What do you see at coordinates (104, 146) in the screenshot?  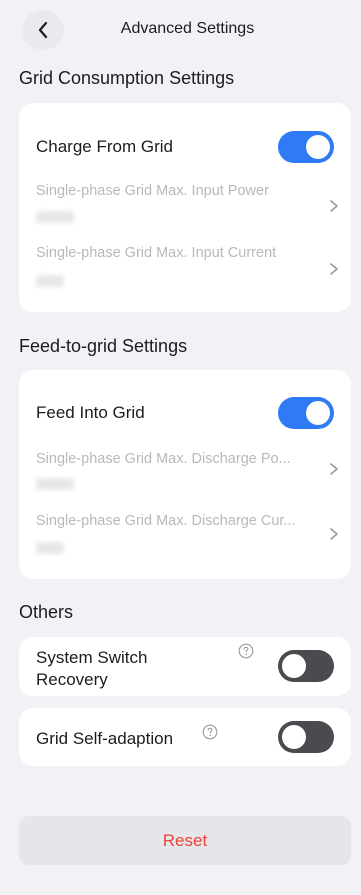 I see `charge-from-grid-label: Charge From Grid` at bounding box center [104, 146].